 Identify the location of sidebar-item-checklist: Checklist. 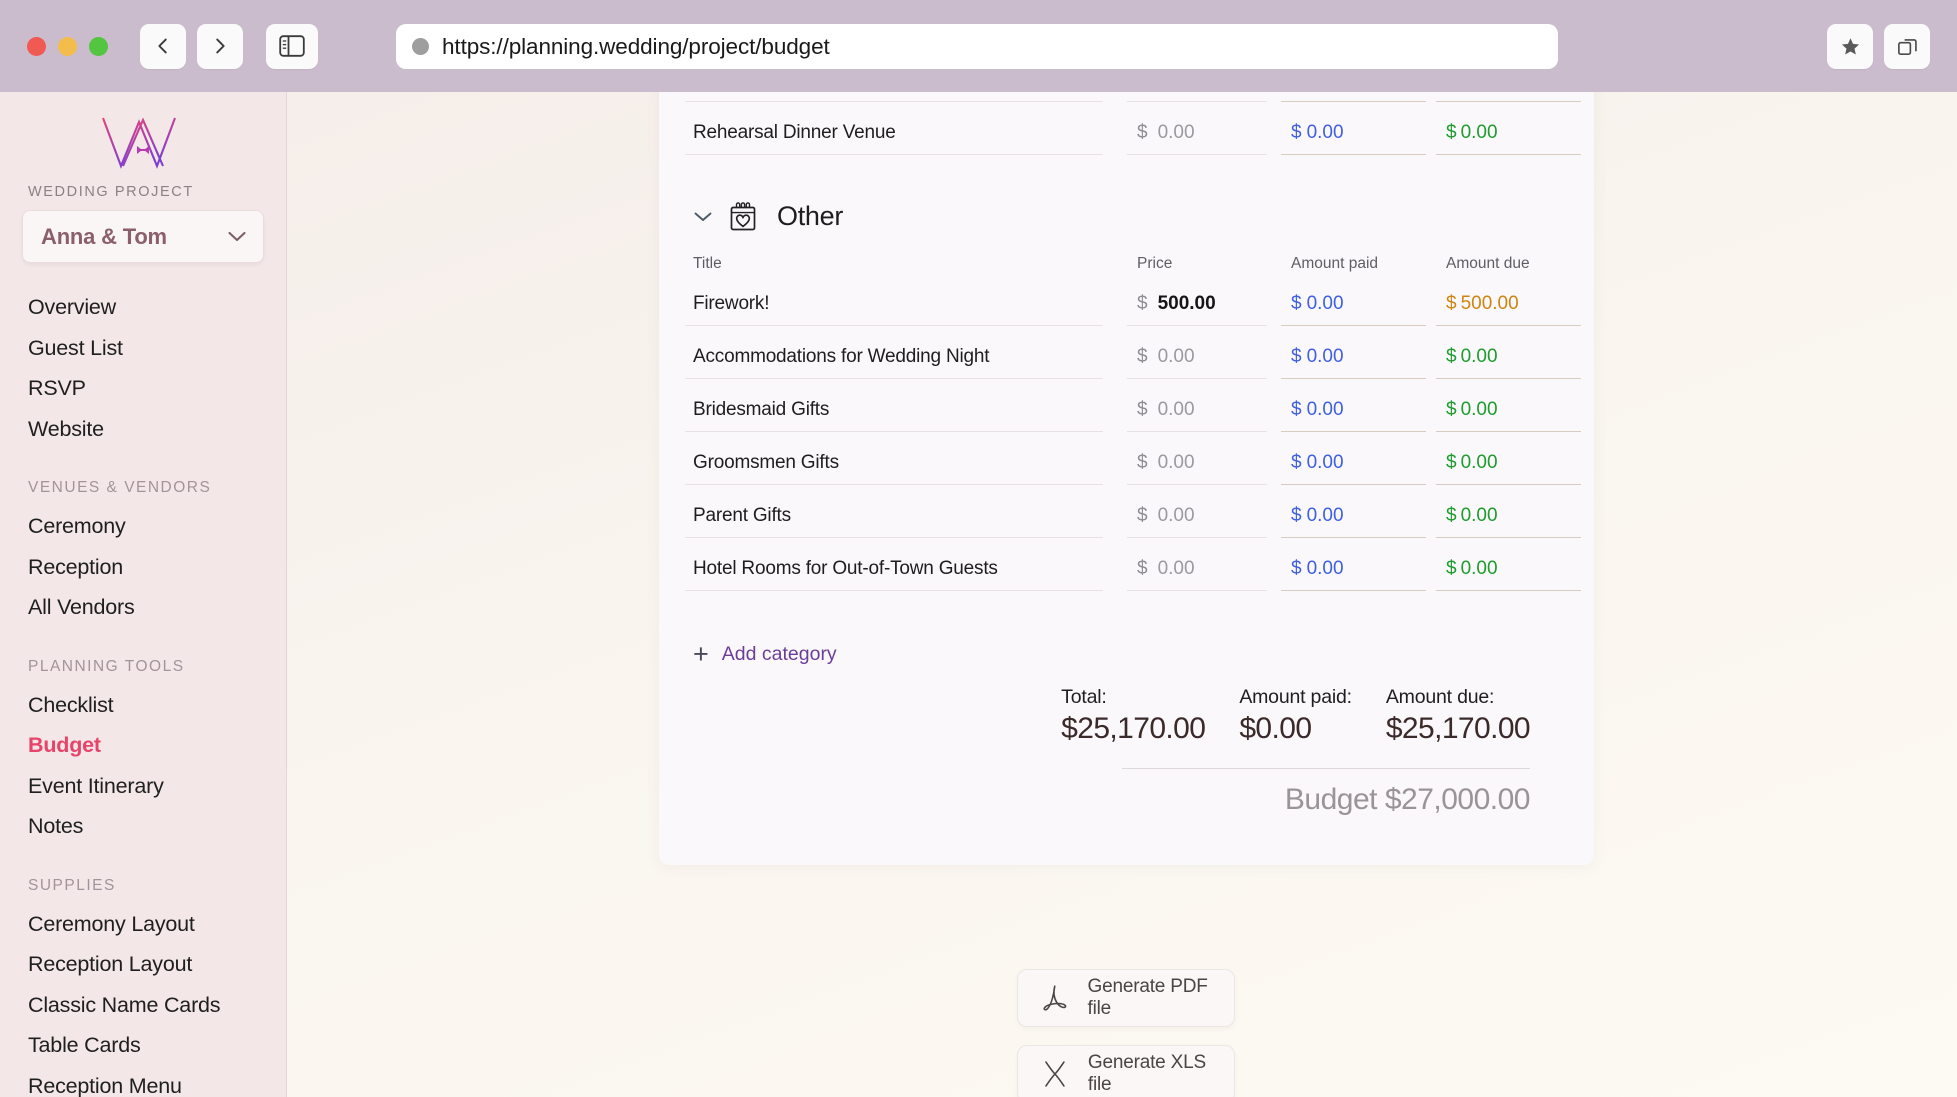
(143, 705).